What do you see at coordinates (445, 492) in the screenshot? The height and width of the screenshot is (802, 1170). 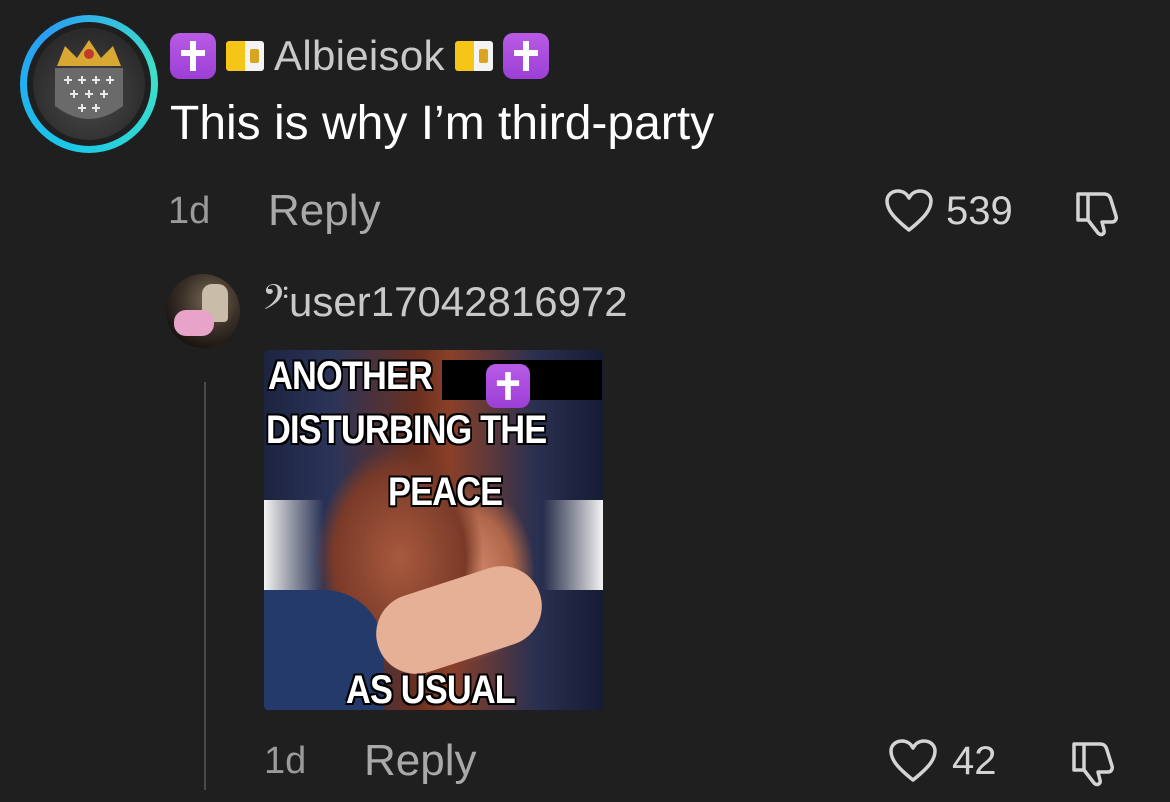 I see `meme-caption-line: PEACE` at bounding box center [445, 492].